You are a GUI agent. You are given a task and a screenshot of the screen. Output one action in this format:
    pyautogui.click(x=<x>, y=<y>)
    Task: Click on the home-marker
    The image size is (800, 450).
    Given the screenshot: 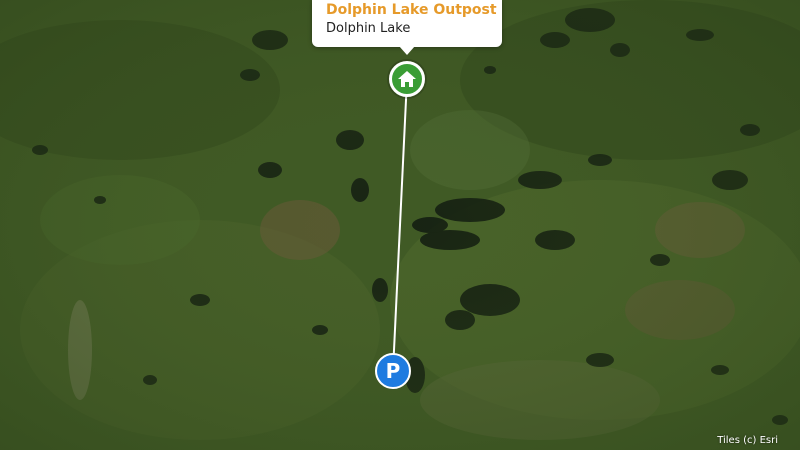 What is the action you would take?
    pyautogui.click(x=407, y=79)
    